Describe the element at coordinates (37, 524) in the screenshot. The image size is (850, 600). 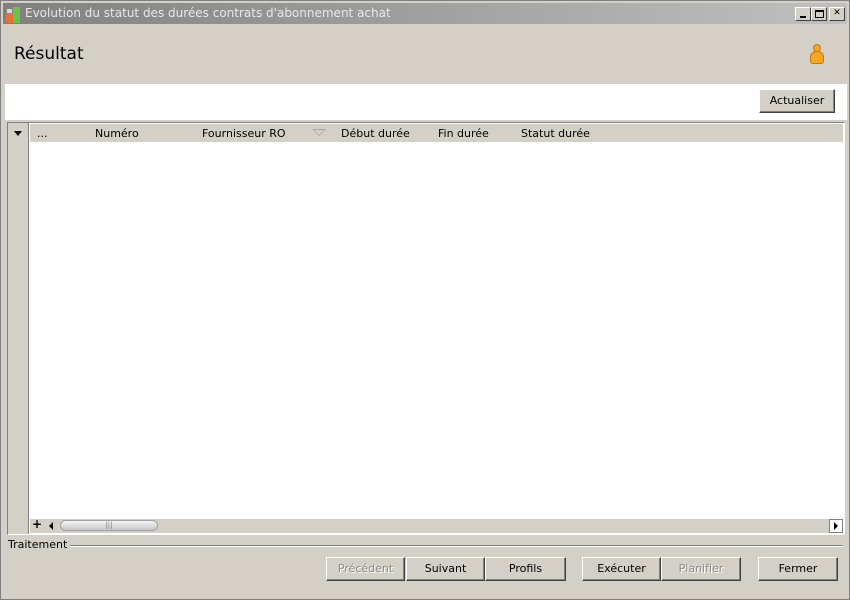
I see `add-row-icon: +` at that location.